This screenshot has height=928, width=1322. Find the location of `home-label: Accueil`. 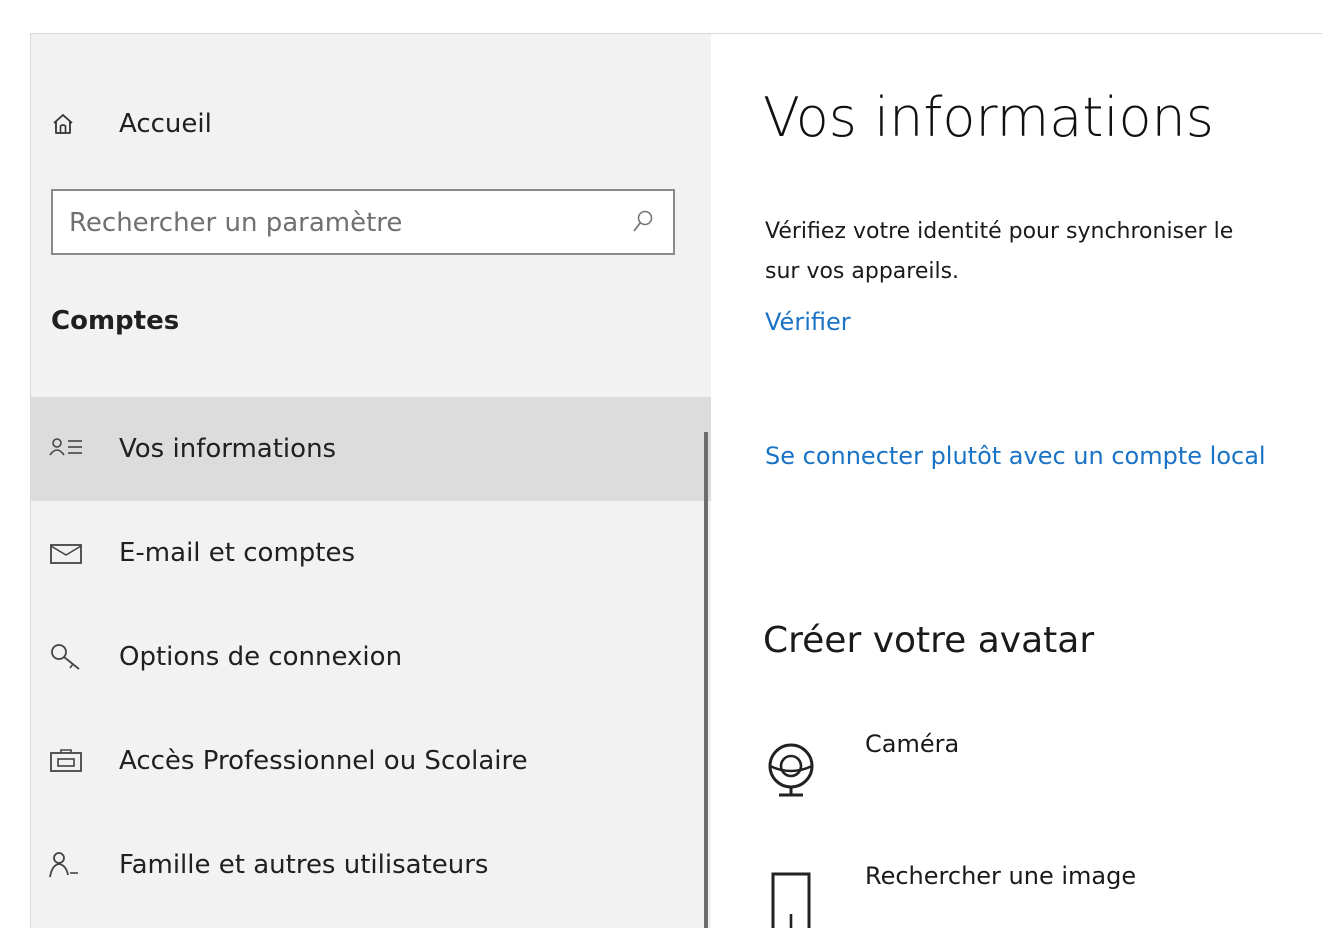

home-label: Accueil is located at coordinates (165, 124).